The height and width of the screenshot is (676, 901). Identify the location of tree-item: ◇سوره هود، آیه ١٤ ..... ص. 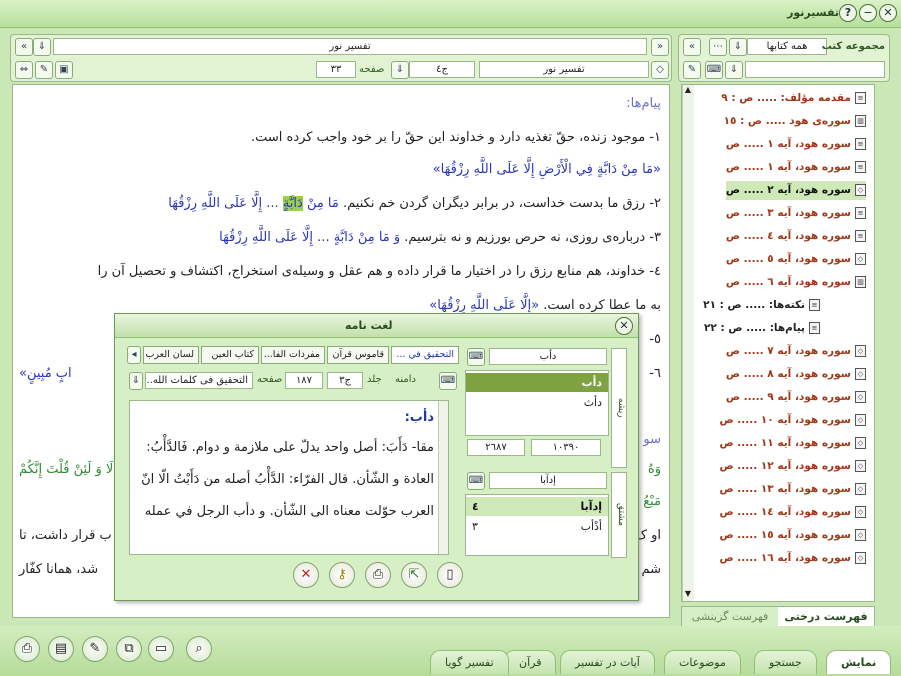
(793, 512).